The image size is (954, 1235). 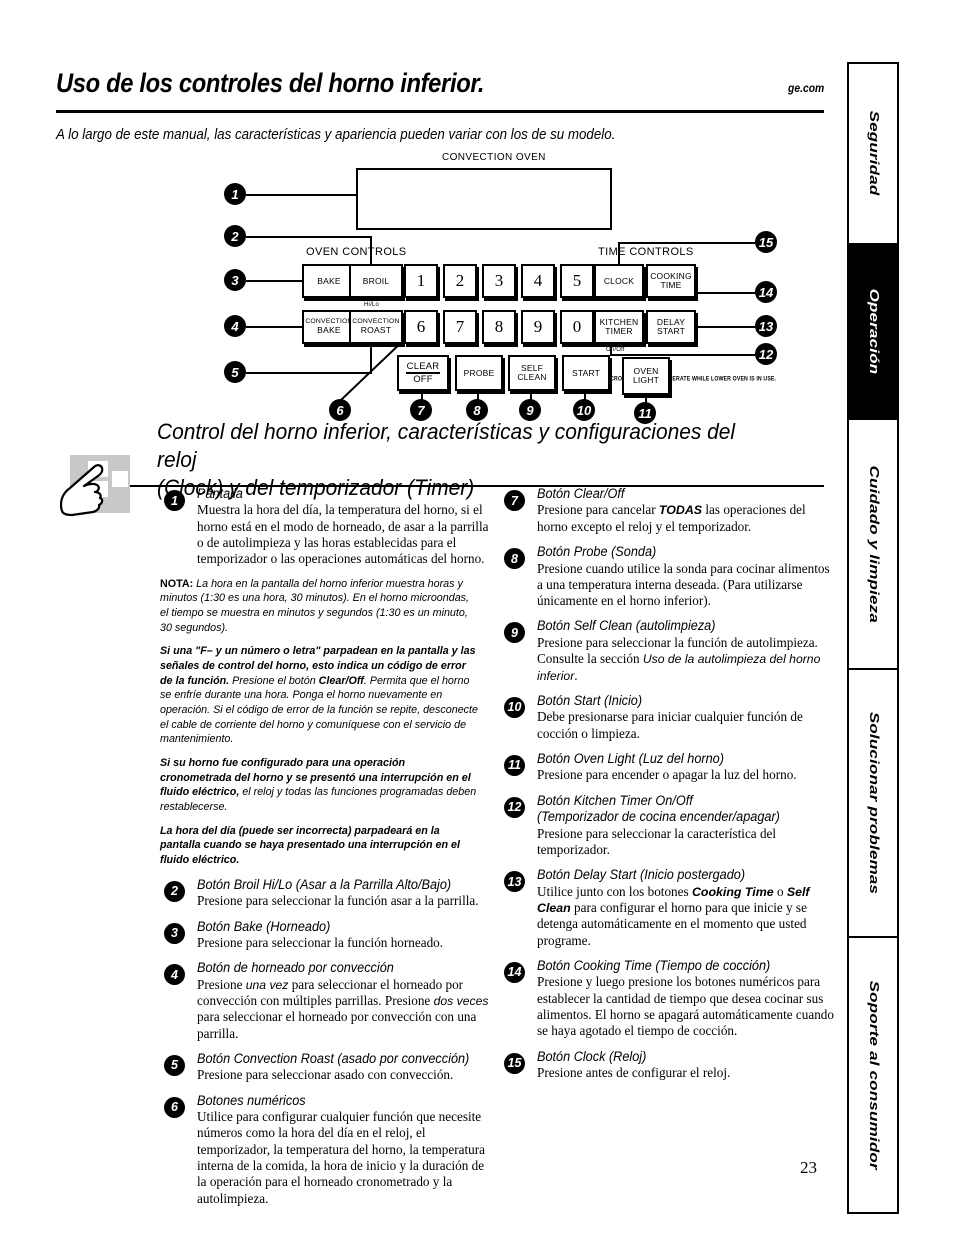 What do you see at coordinates (371, 251) in the screenshot?
I see `leader-line-2-v` at bounding box center [371, 251].